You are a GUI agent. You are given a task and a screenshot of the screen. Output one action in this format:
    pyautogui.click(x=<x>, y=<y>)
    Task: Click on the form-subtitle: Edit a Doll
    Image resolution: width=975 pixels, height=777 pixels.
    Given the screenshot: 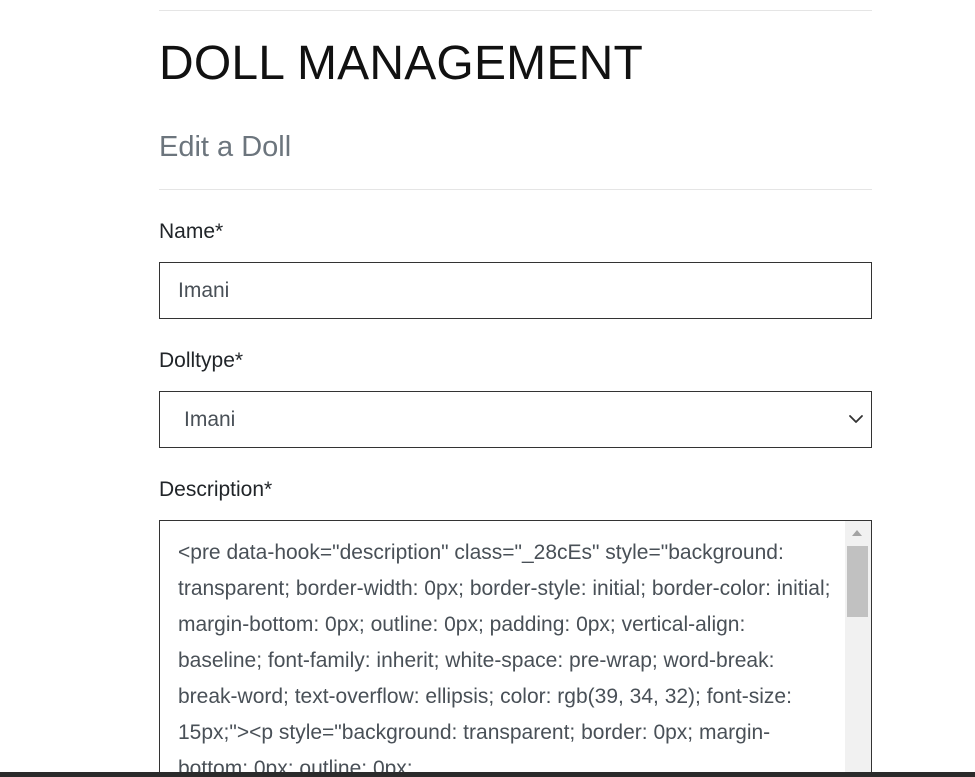 What is the action you would take?
    pyautogui.click(x=225, y=147)
    